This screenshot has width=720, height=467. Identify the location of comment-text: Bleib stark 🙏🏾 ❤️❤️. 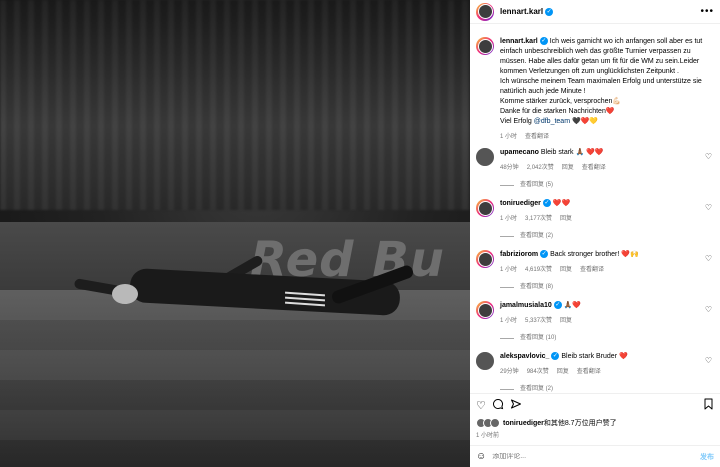
(572, 152).